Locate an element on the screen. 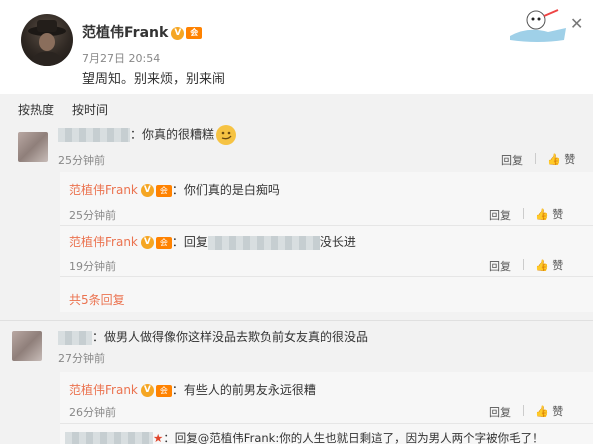  reply-line: 范植伟Frank V 会：回复 没长进 is located at coordinates (212, 241).